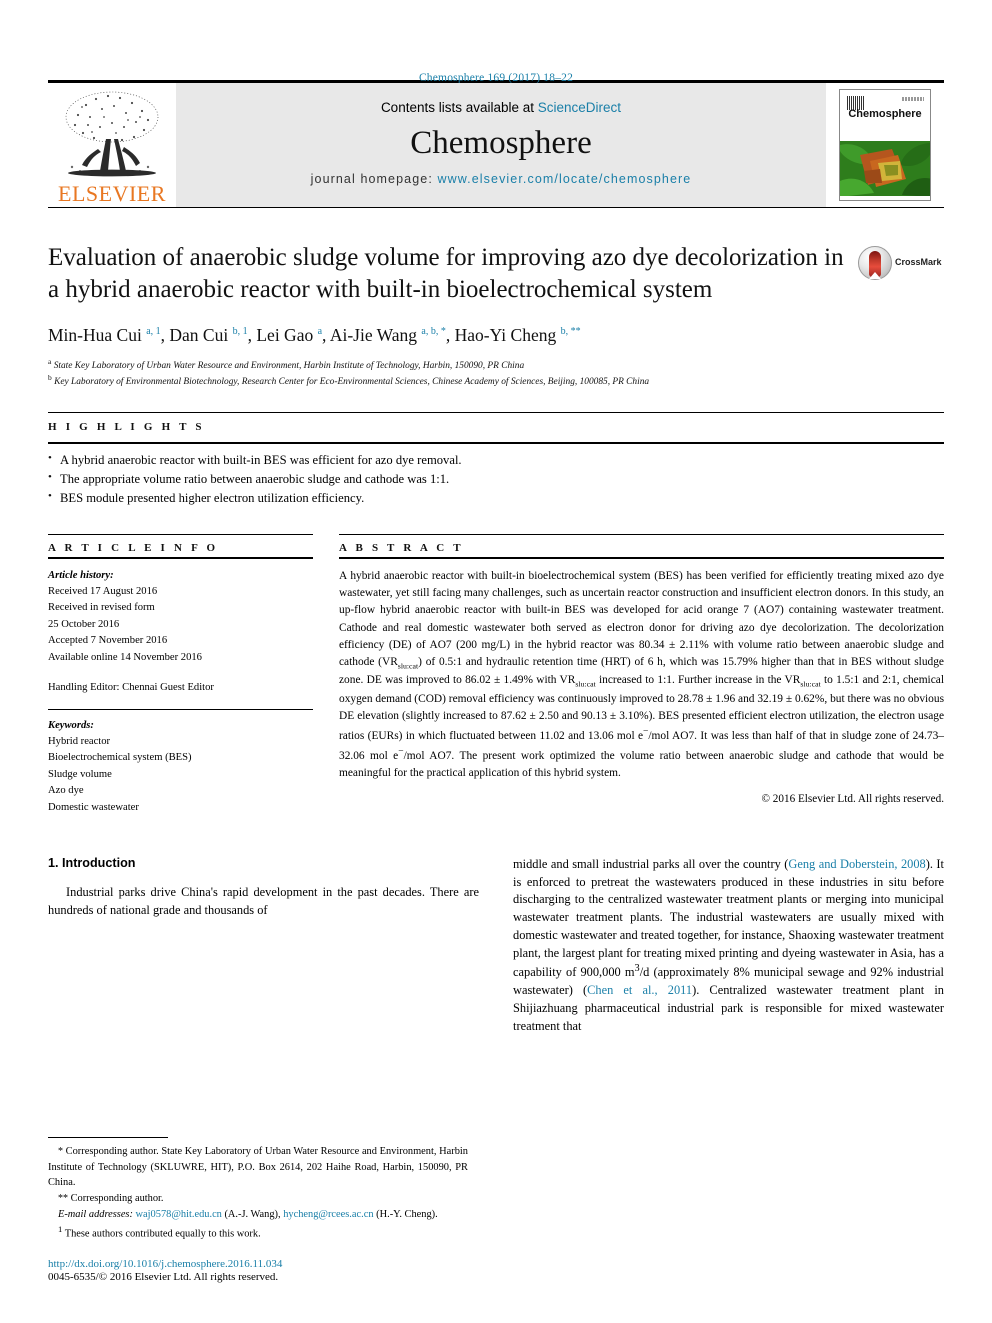 This screenshot has width=992, height=1323. What do you see at coordinates (103, 592) in the screenshot?
I see `history-line: Received 17 August 2016` at bounding box center [103, 592].